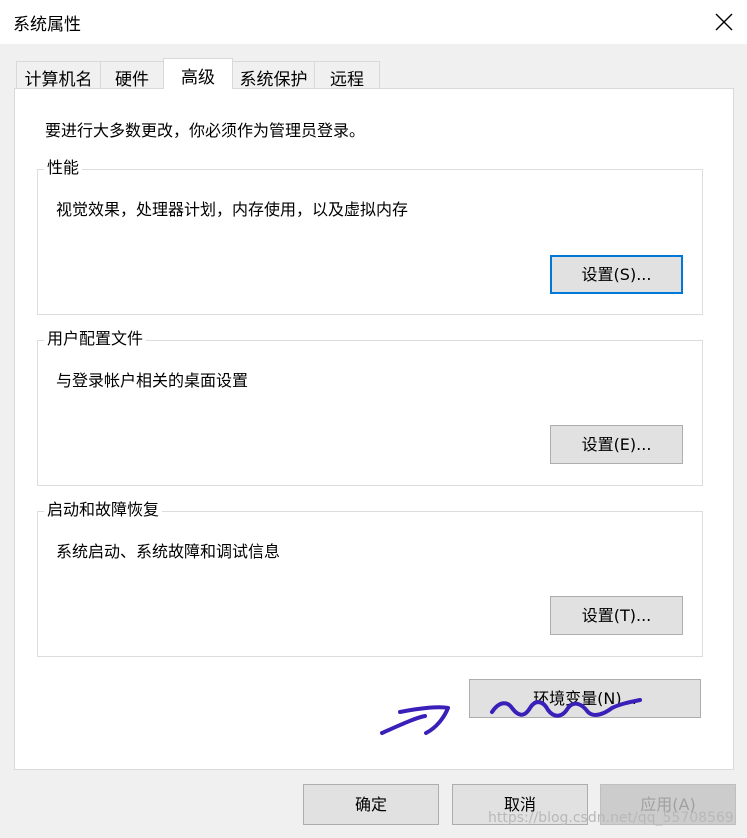 This screenshot has width=747, height=838. Describe the element at coordinates (132, 75) in the screenshot. I see `tab-hardware: 硬件` at that location.